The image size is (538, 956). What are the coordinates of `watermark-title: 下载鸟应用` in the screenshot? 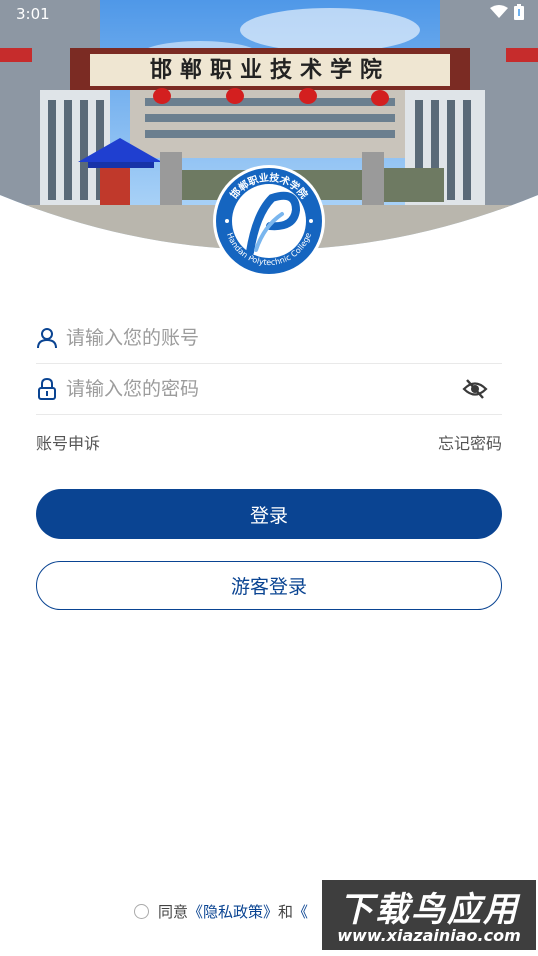 It's located at (429, 910).